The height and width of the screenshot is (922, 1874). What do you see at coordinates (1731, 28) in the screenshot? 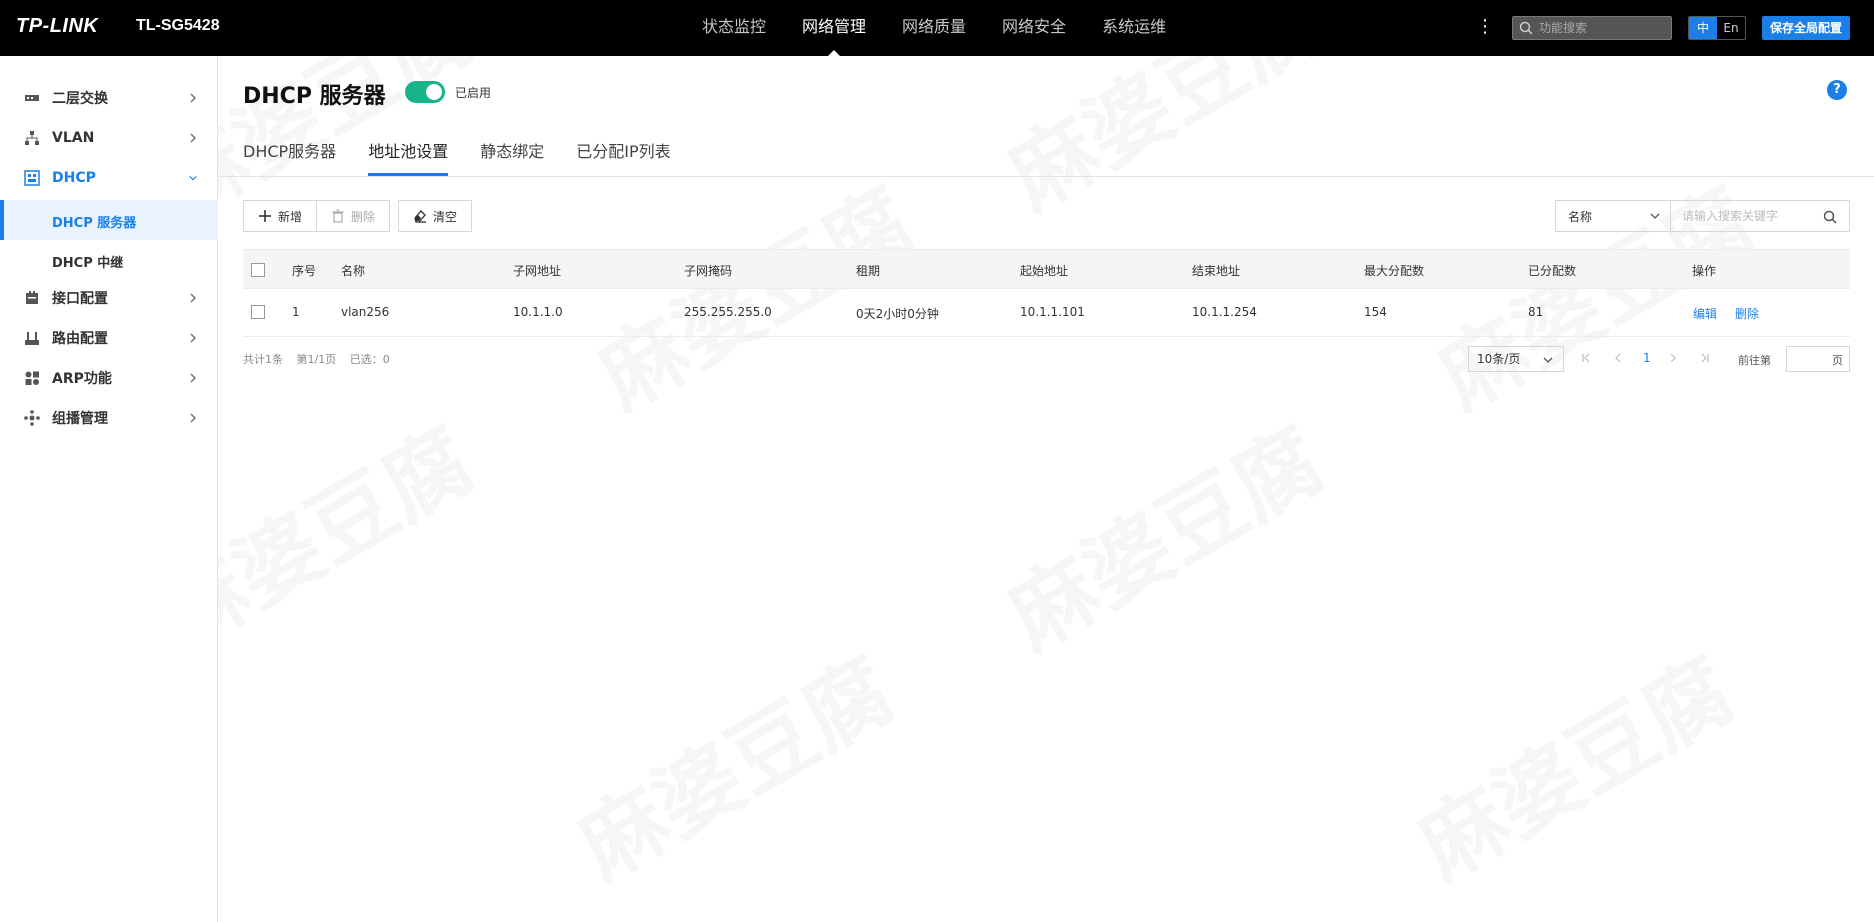
I see `lang-en-button: En` at bounding box center [1731, 28].